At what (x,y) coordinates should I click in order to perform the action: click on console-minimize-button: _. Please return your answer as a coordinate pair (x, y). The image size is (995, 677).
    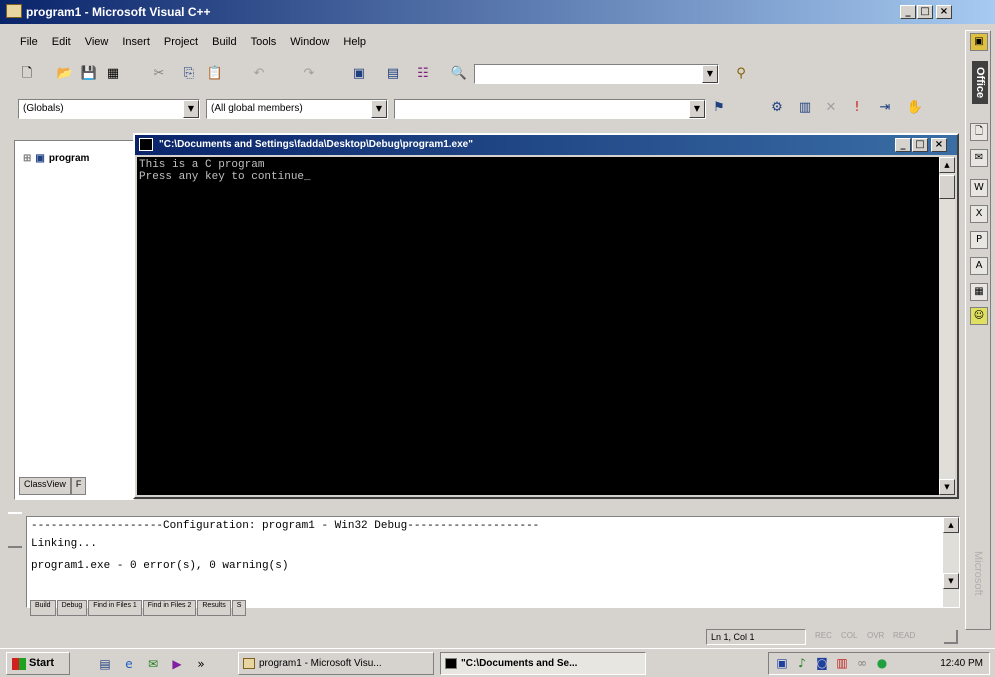
    Looking at the image, I should click on (903, 145).